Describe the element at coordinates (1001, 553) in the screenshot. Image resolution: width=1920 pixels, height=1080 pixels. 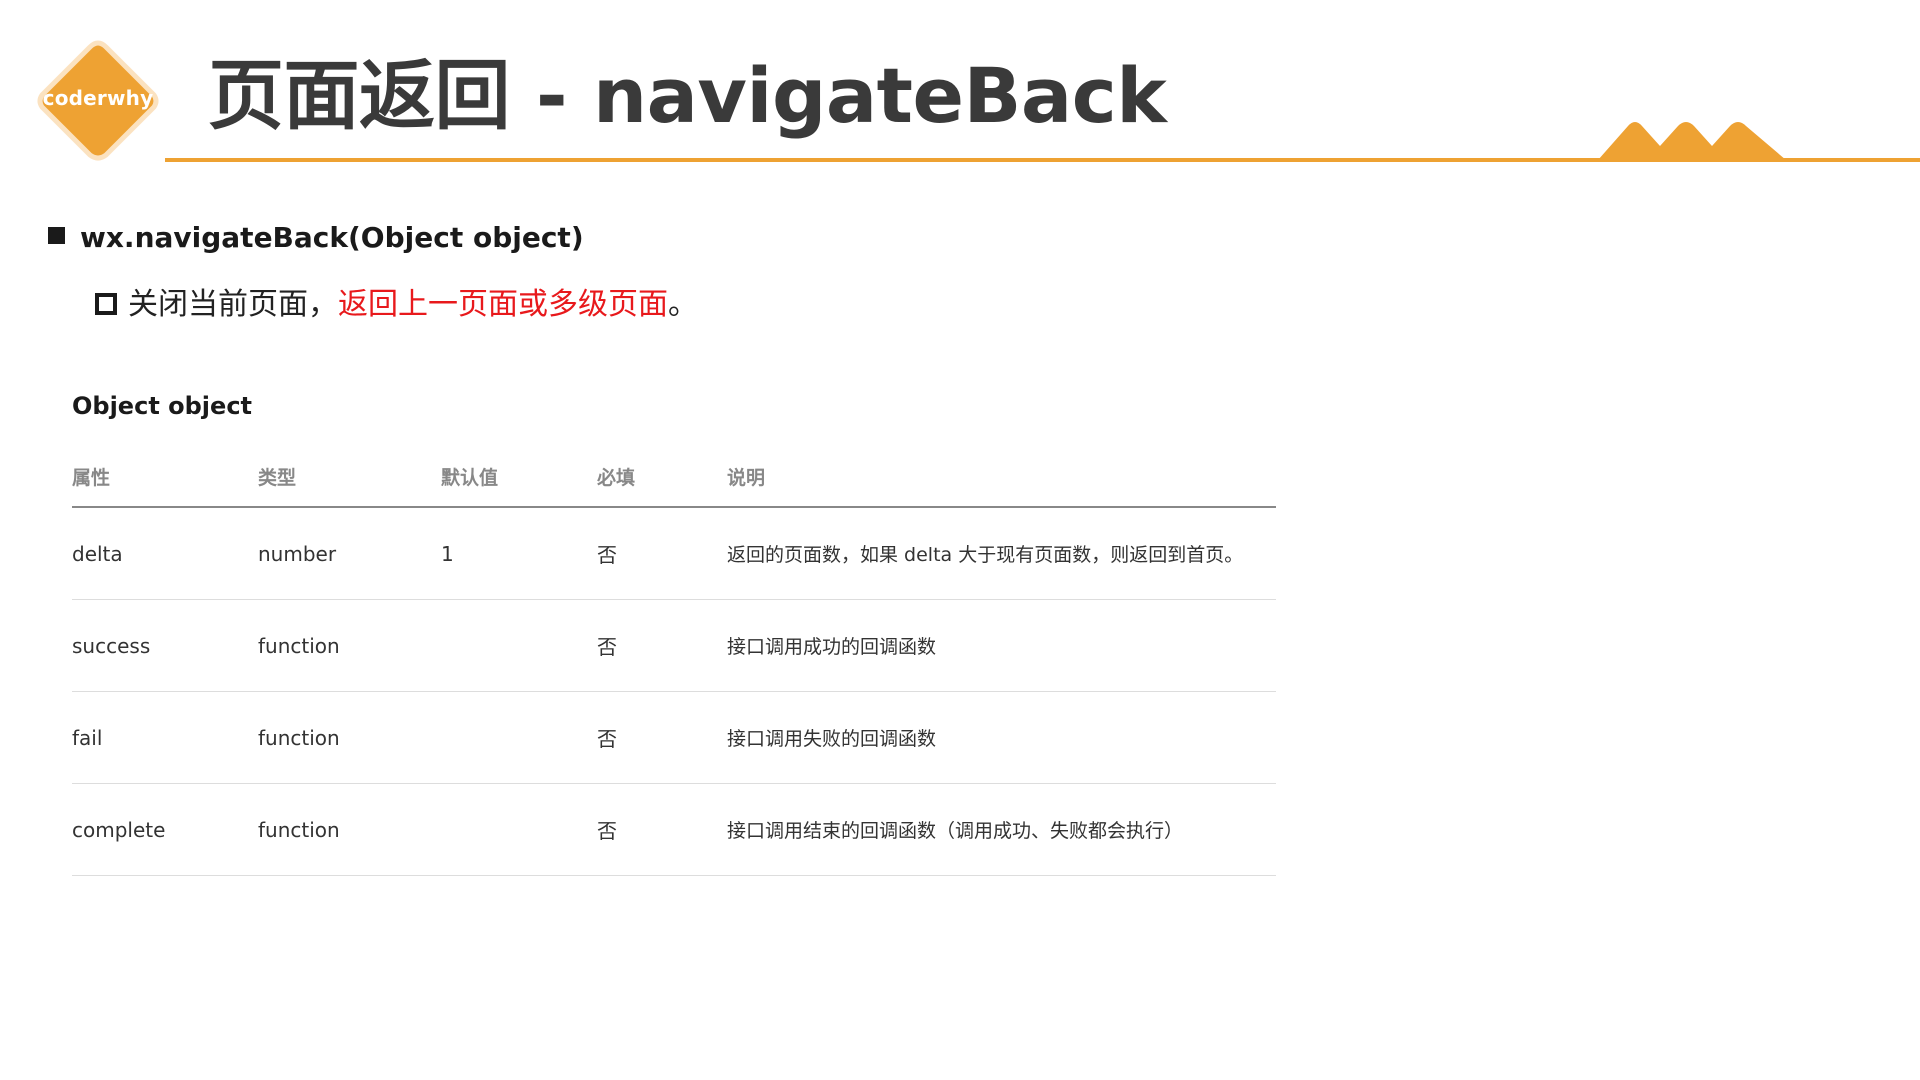
I see `cell-description: 返回的页面数，如果 delta 大于现有页面数，则返回到首页。` at that location.